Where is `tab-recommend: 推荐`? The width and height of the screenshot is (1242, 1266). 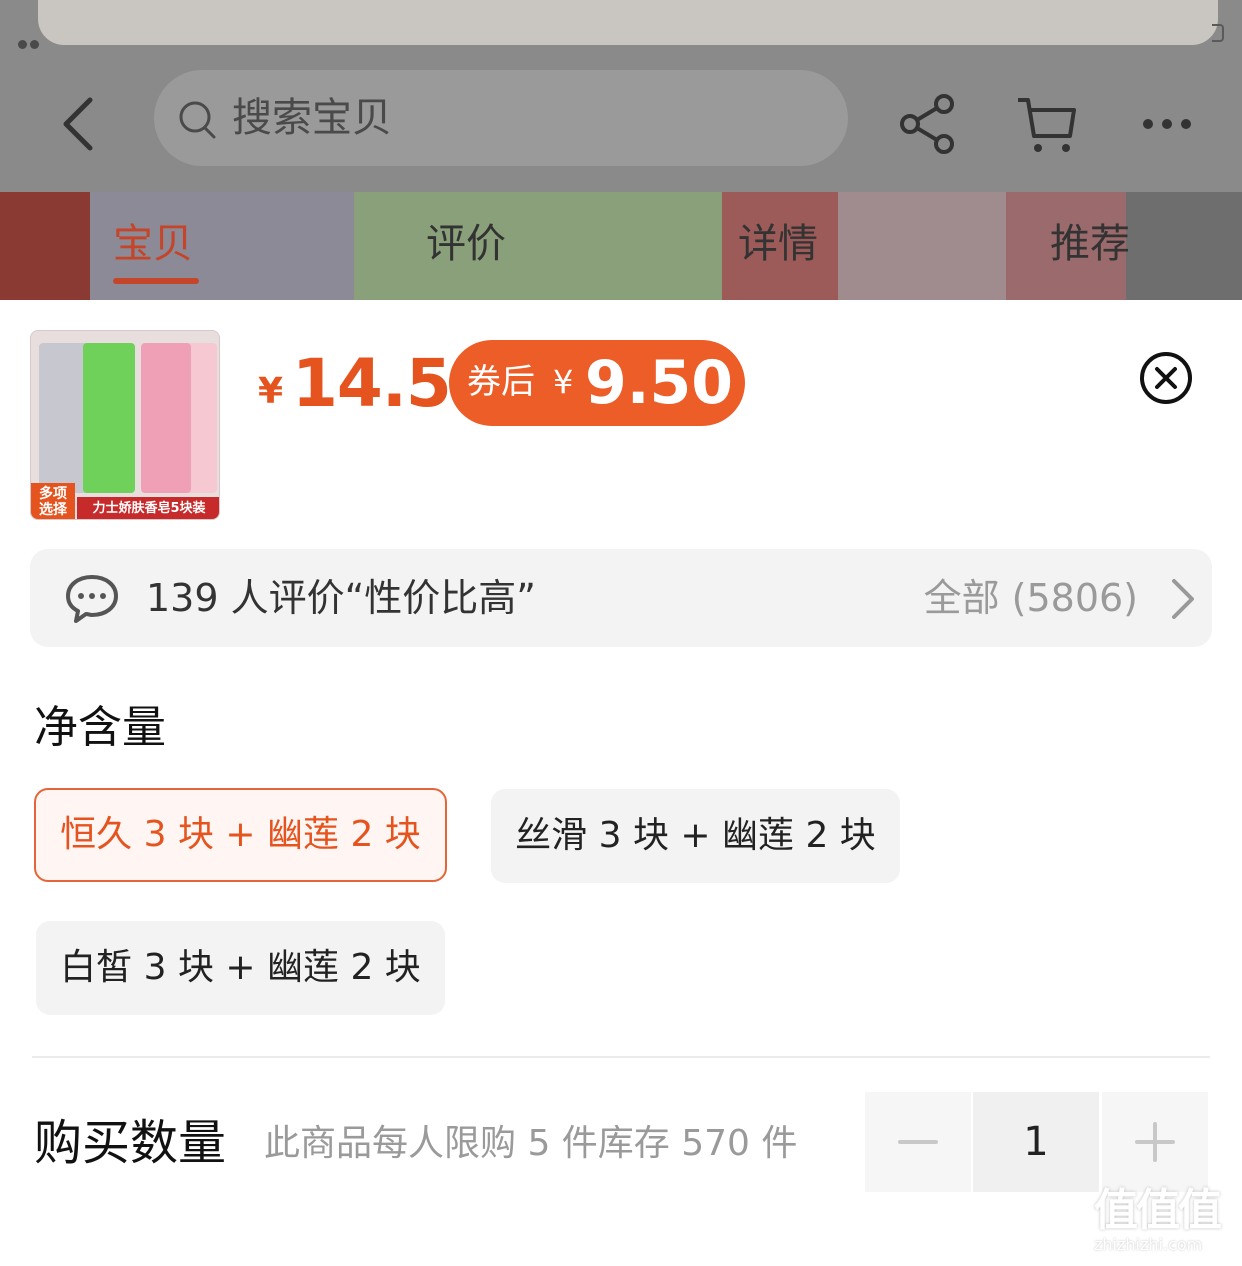 tab-recommend: 推荐 is located at coordinates (1090, 244).